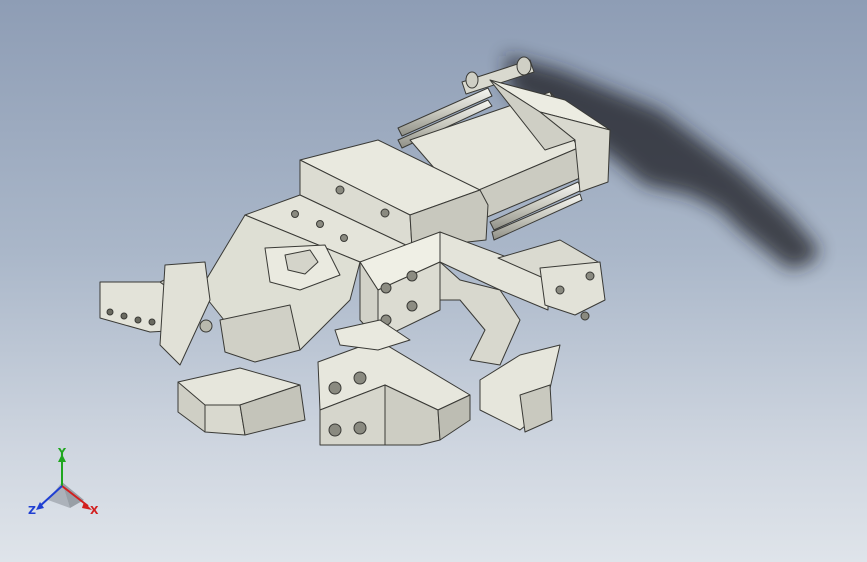 Image resolution: width=867 pixels, height=562 pixels. I want to click on front-finger, so click(394, 382).